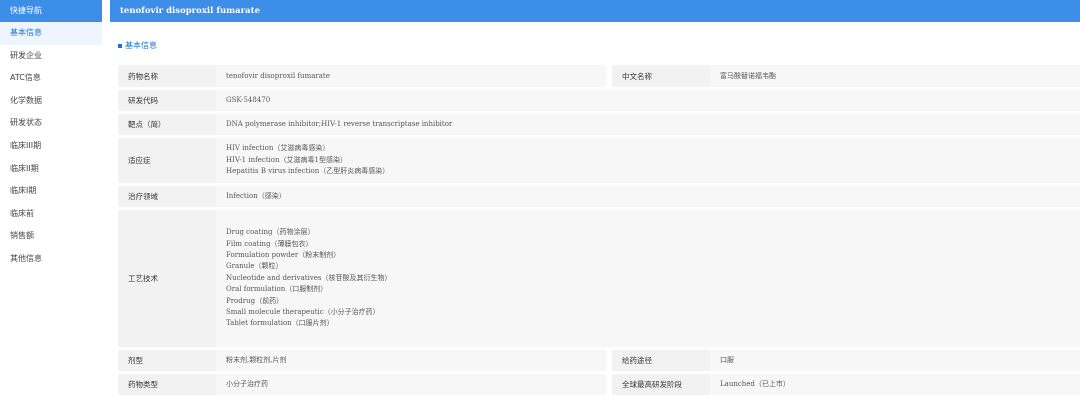 This screenshot has height=398, width=1080. What do you see at coordinates (895, 360) in the screenshot?
I see `route-value: 口服` at bounding box center [895, 360].